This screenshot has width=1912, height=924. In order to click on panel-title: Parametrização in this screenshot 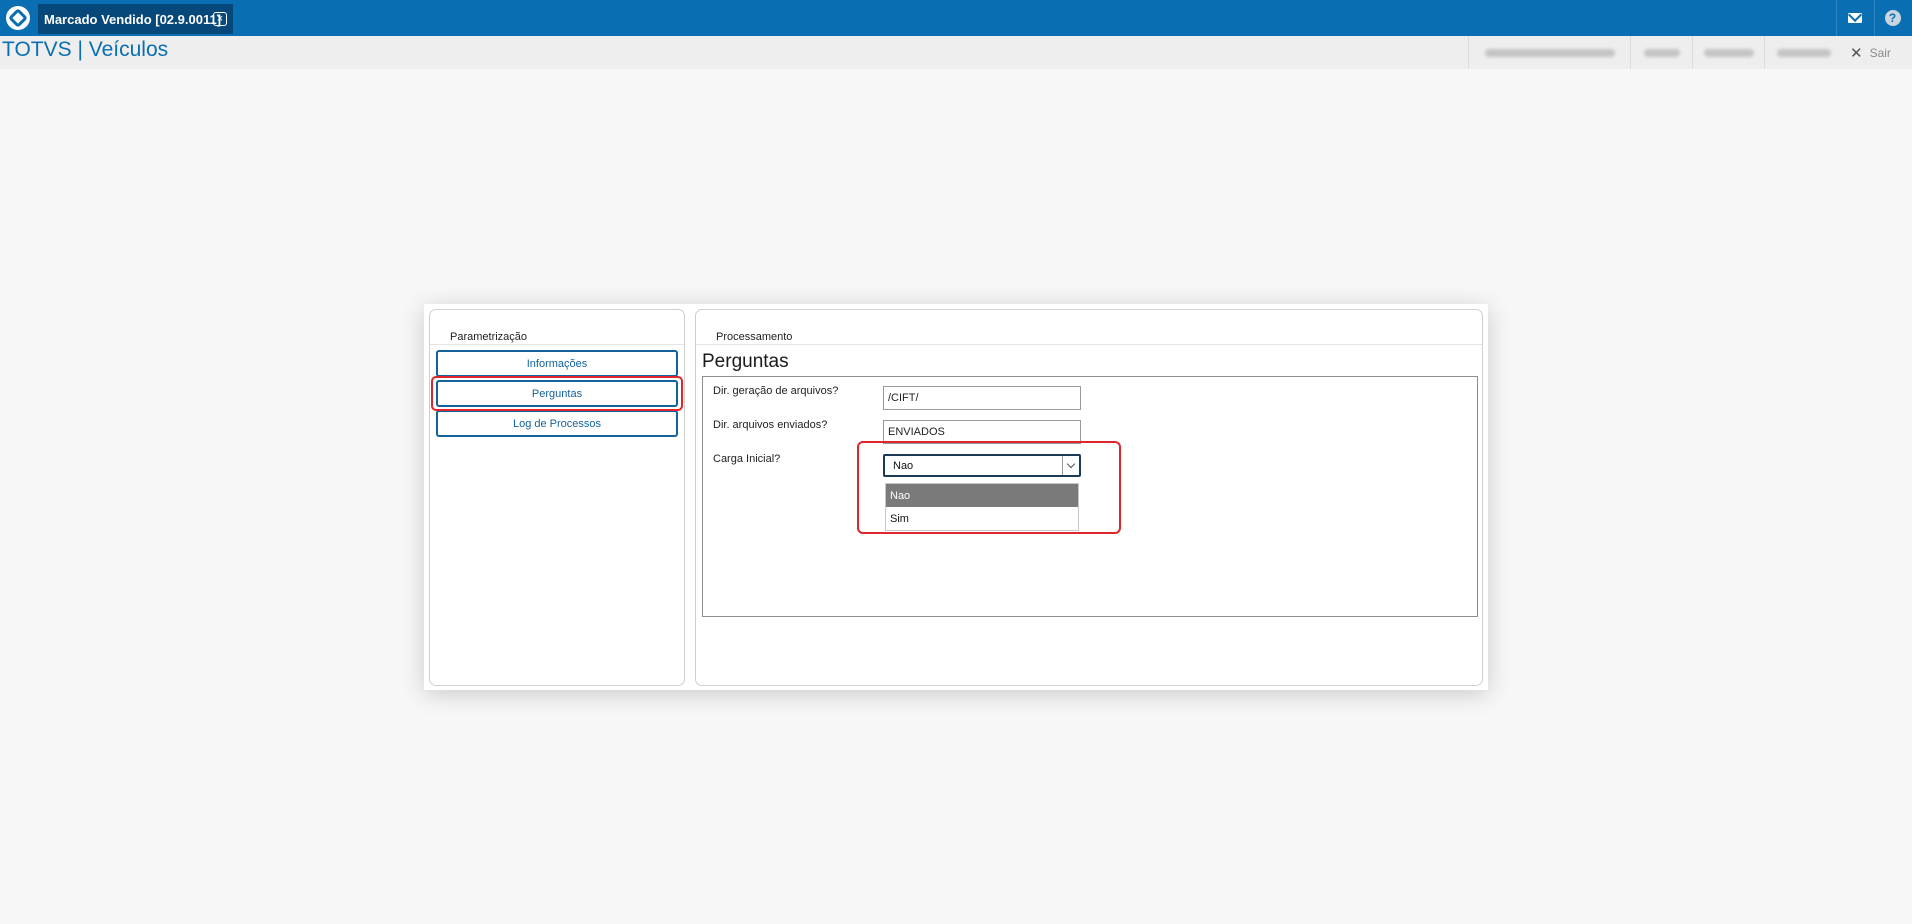, I will do `click(489, 337)`.